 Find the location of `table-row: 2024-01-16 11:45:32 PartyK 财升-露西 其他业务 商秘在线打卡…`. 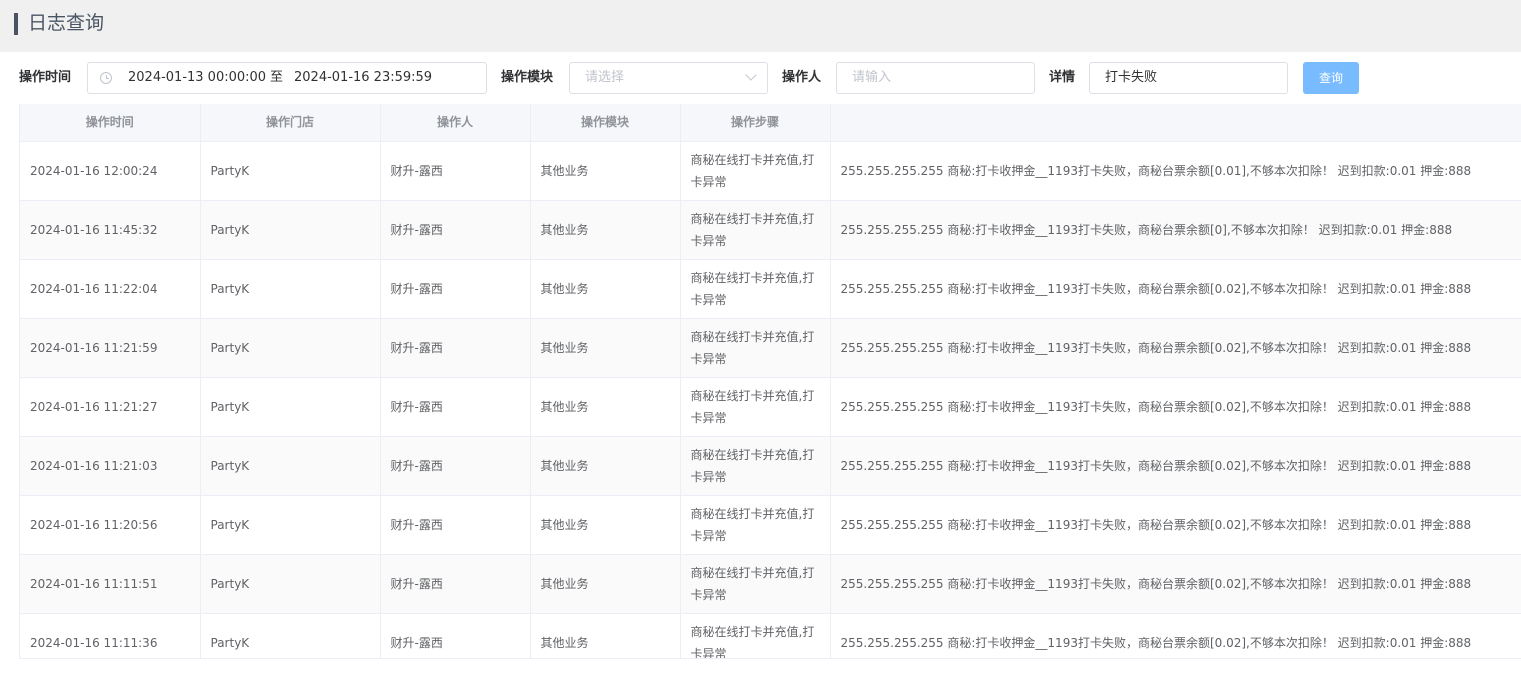

table-row: 2024-01-16 11:45:32 PartyK 财升-露西 其他业务 商秘在线打卡… is located at coordinates (770, 230).